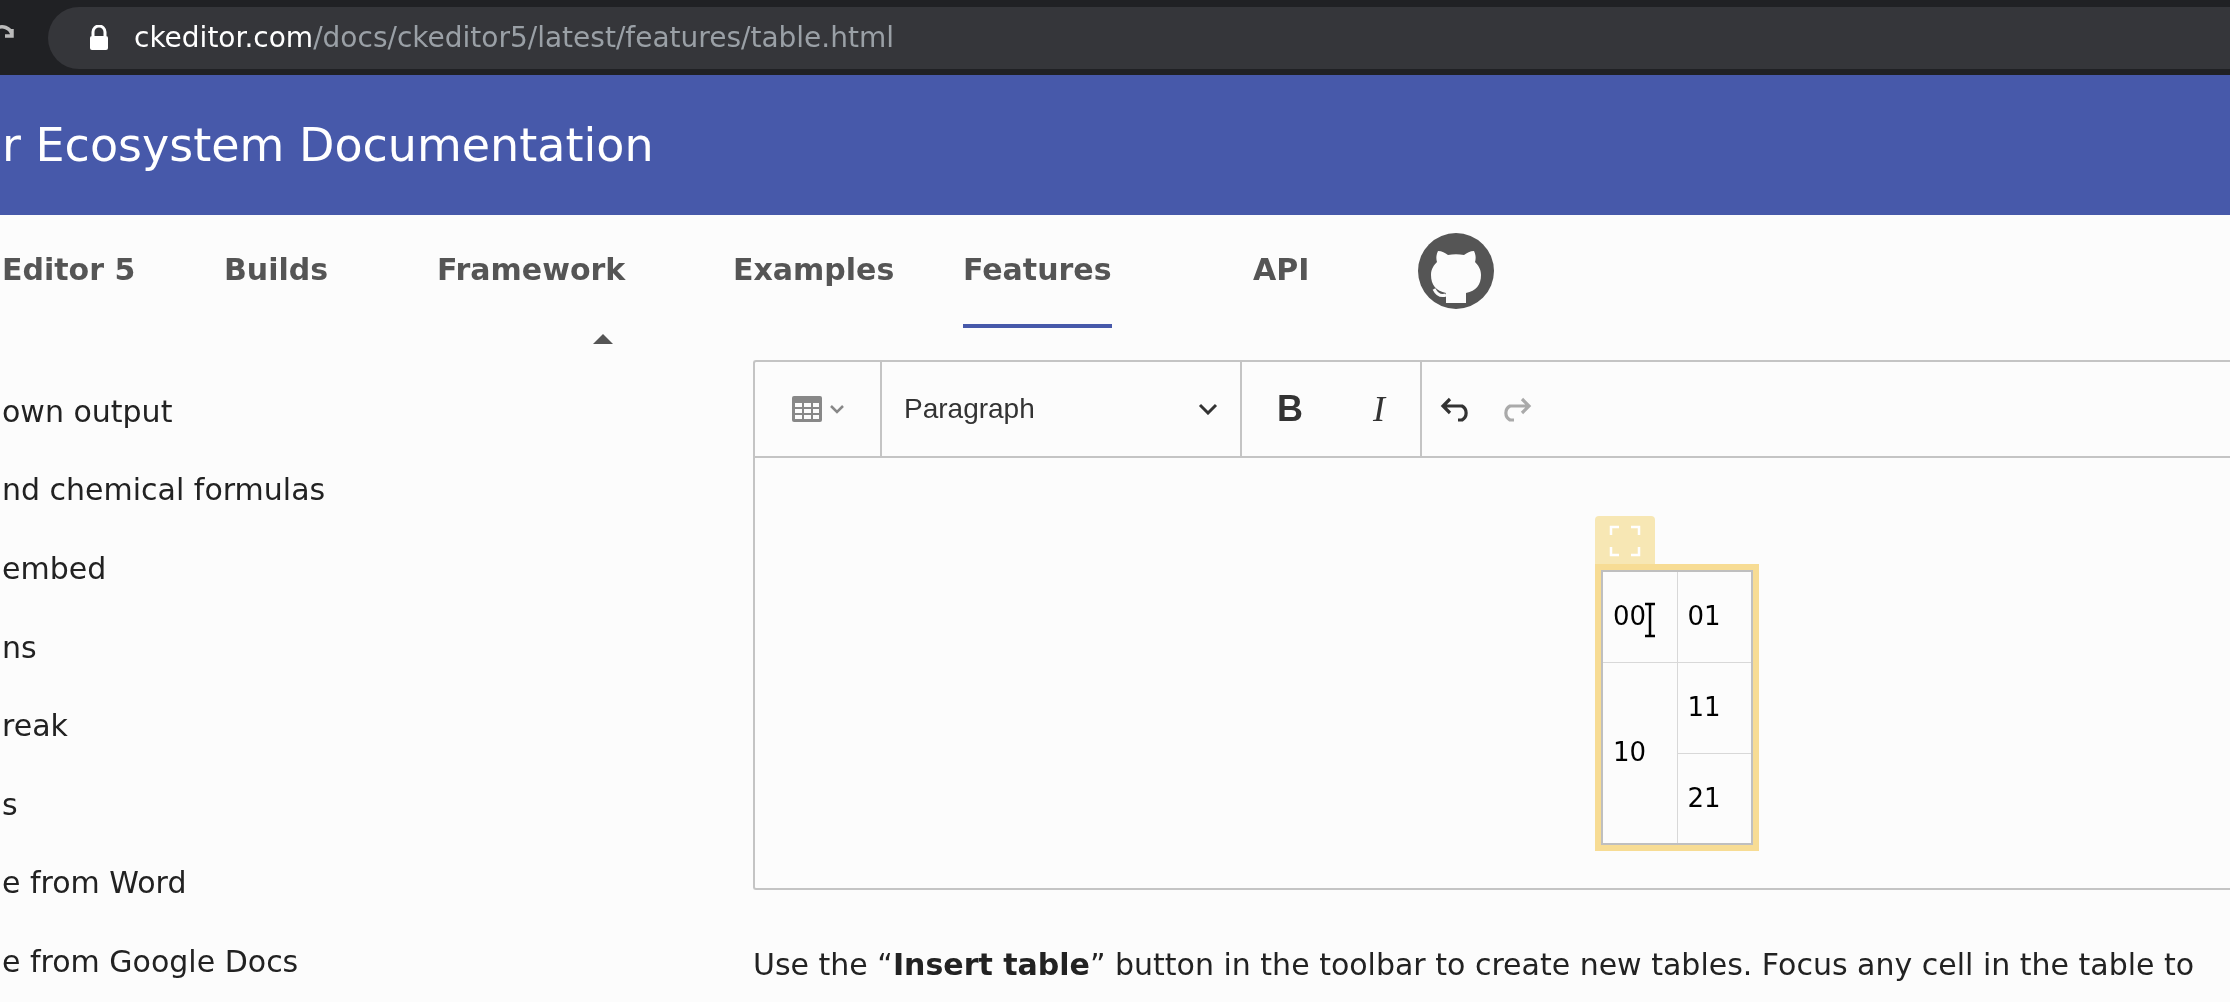 The height and width of the screenshot is (1002, 2230). I want to click on site-title: r Ecosystem Documentation, so click(328, 145).